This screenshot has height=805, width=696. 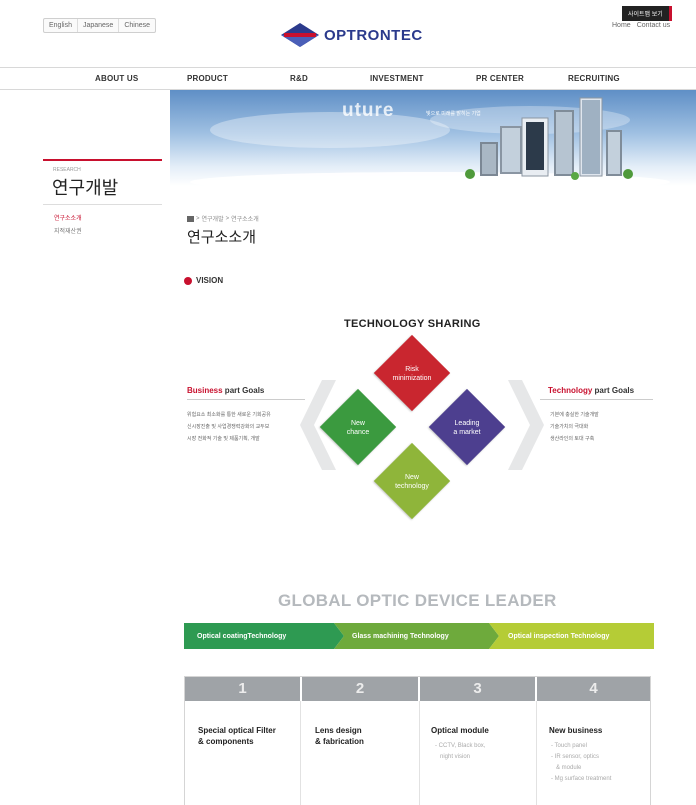 What do you see at coordinates (61, 25) in the screenshot?
I see `lang-english: English` at bounding box center [61, 25].